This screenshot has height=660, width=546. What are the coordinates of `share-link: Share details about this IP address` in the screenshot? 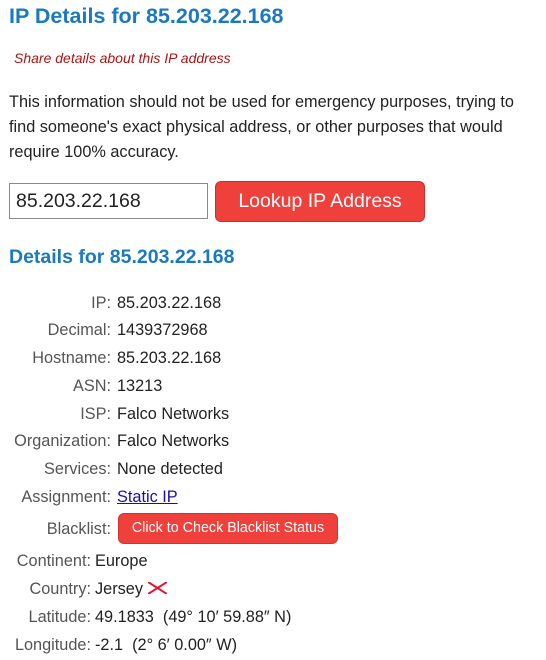 It's located at (122, 58).